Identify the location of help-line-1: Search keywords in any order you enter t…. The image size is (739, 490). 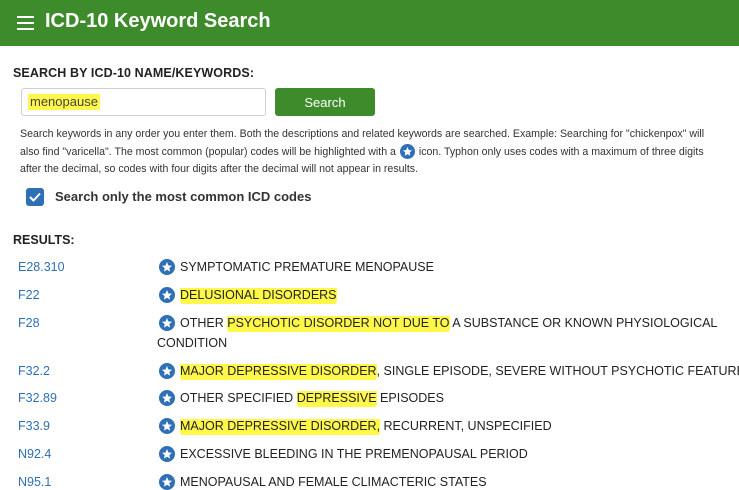
(362, 134).